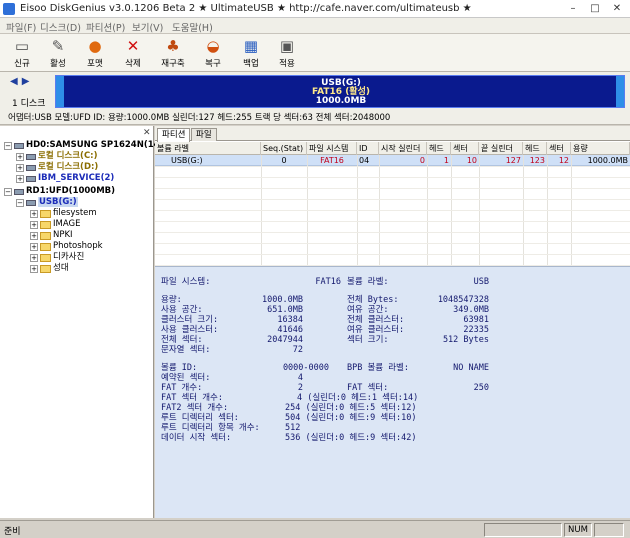  Describe the element at coordinates (208, 148) in the screenshot. I see `column-header: 볼륨 라벨` at that location.